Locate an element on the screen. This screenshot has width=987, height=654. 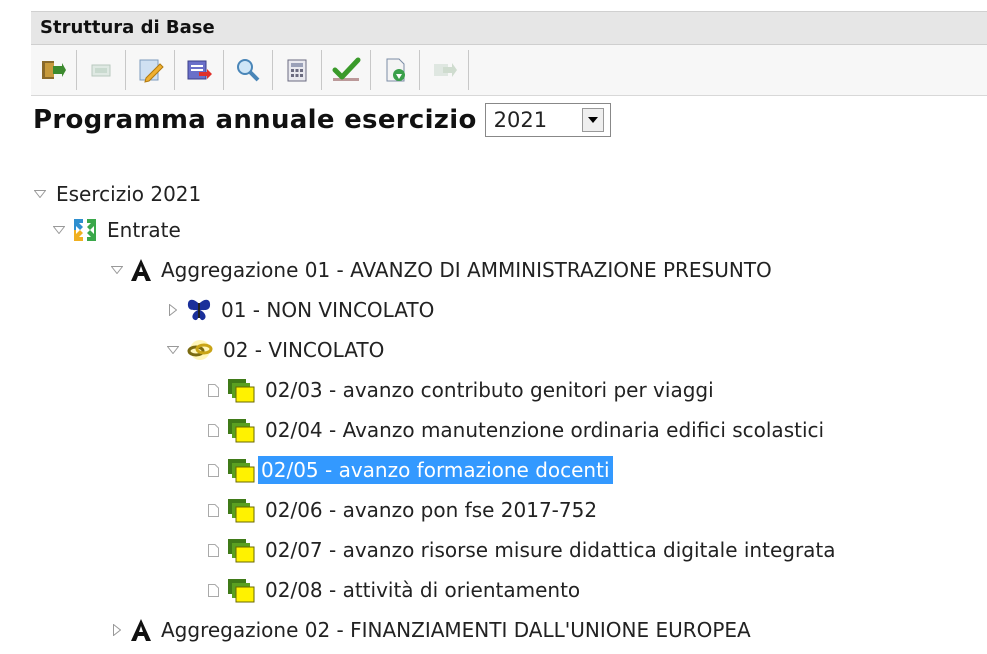
tree-node-label: 02/05 - avanzo formazione docenti is located at coordinates (435, 470).